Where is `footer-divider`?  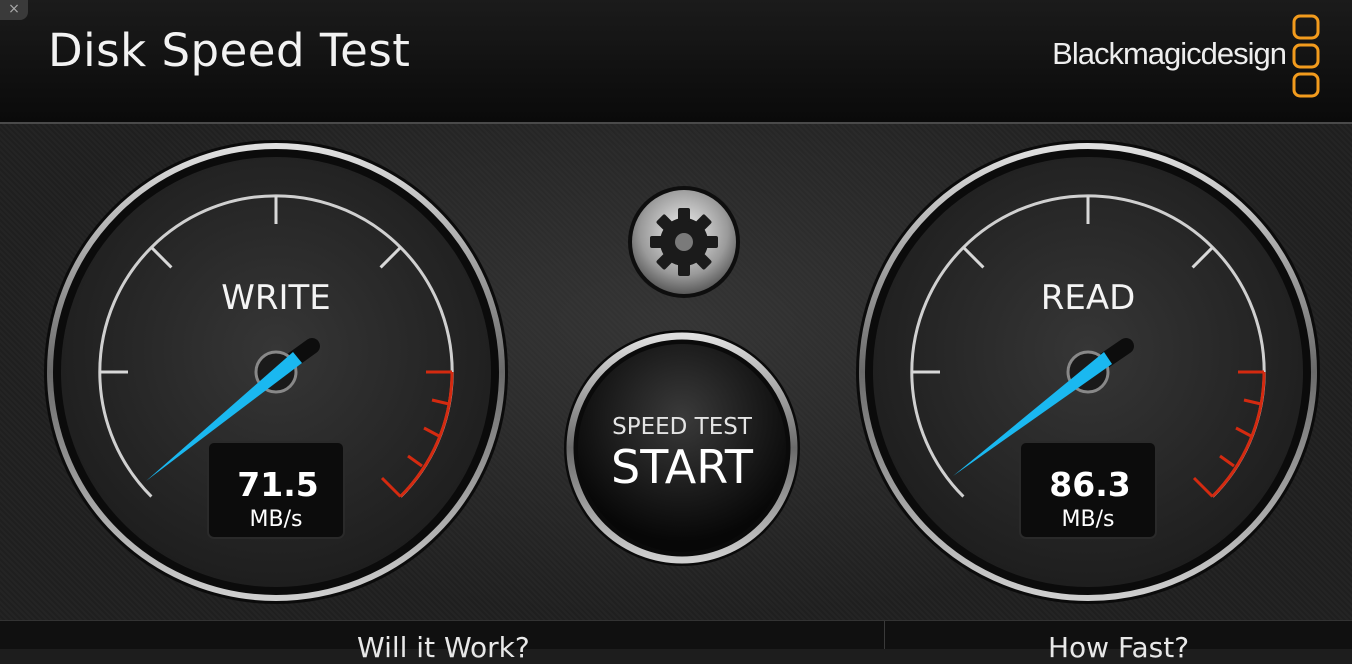
footer-divider is located at coordinates (884, 635).